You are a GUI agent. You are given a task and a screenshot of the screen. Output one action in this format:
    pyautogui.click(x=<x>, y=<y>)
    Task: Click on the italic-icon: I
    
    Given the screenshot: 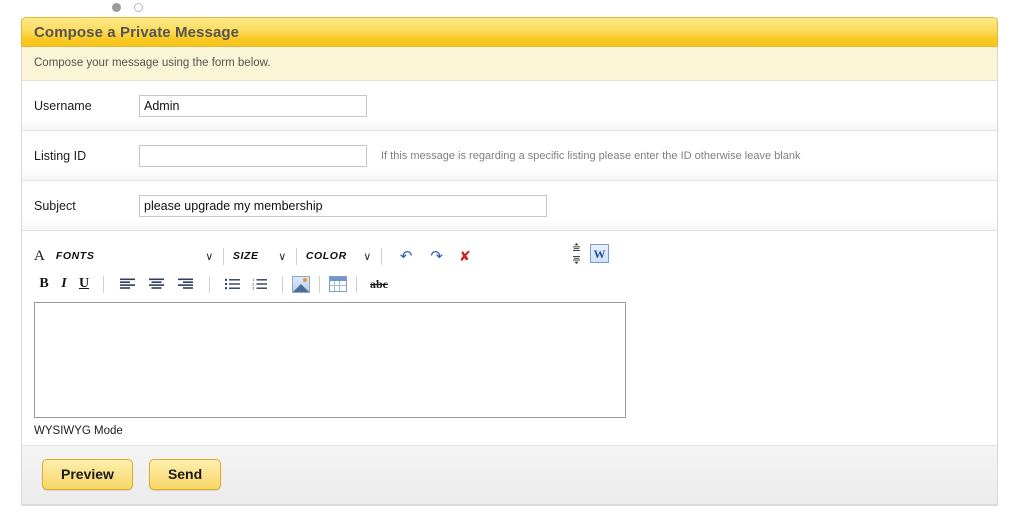 What is the action you would take?
    pyautogui.click(x=64, y=284)
    